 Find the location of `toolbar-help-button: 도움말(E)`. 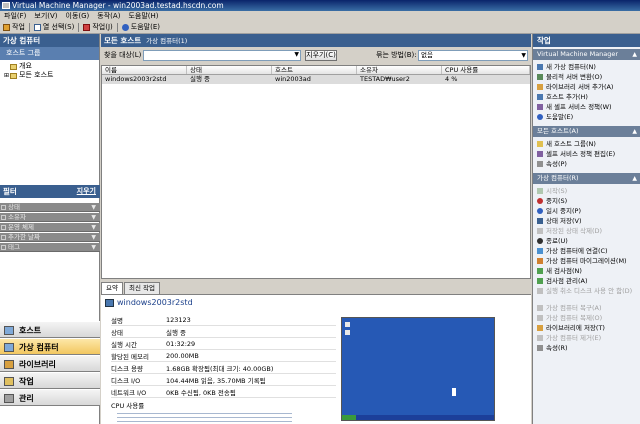

toolbar-help-button: 도움말(E) is located at coordinates (141, 27).